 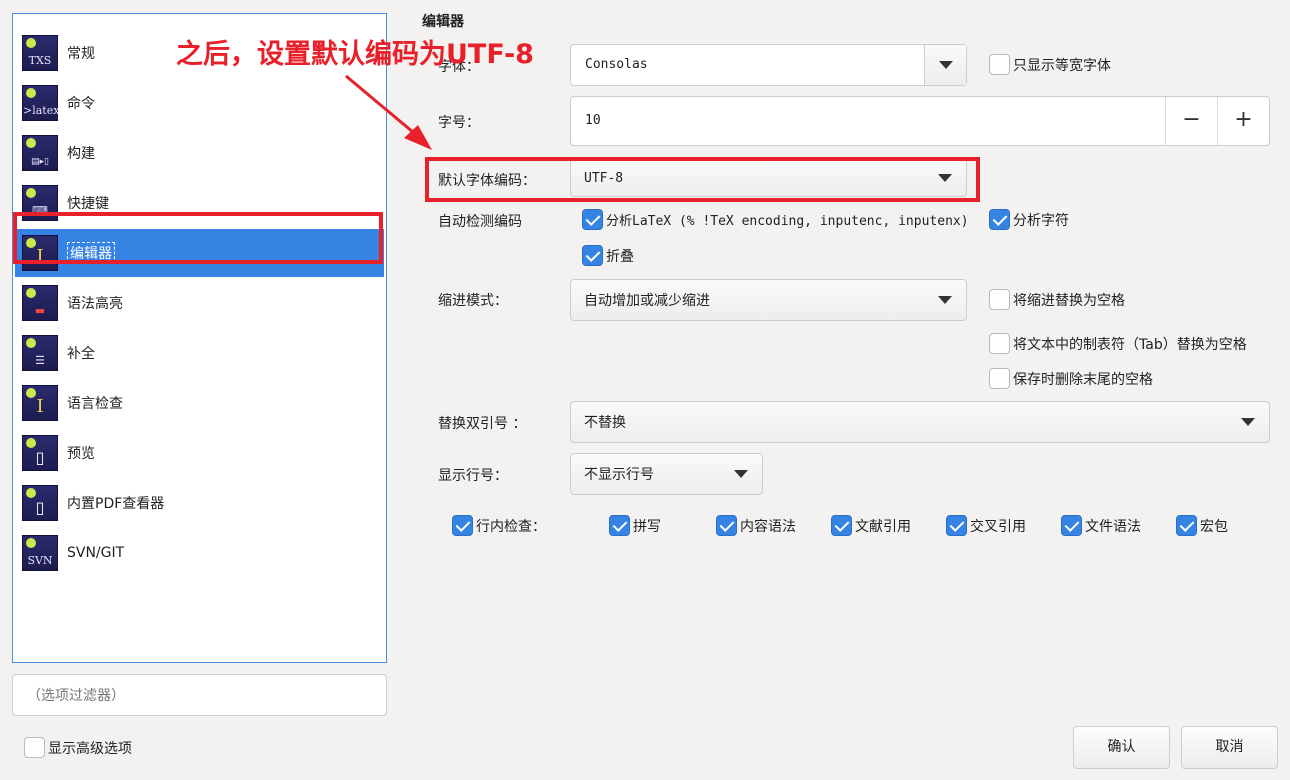 I want to click on citation-checkbox: 文献引用, so click(x=871, y=525).